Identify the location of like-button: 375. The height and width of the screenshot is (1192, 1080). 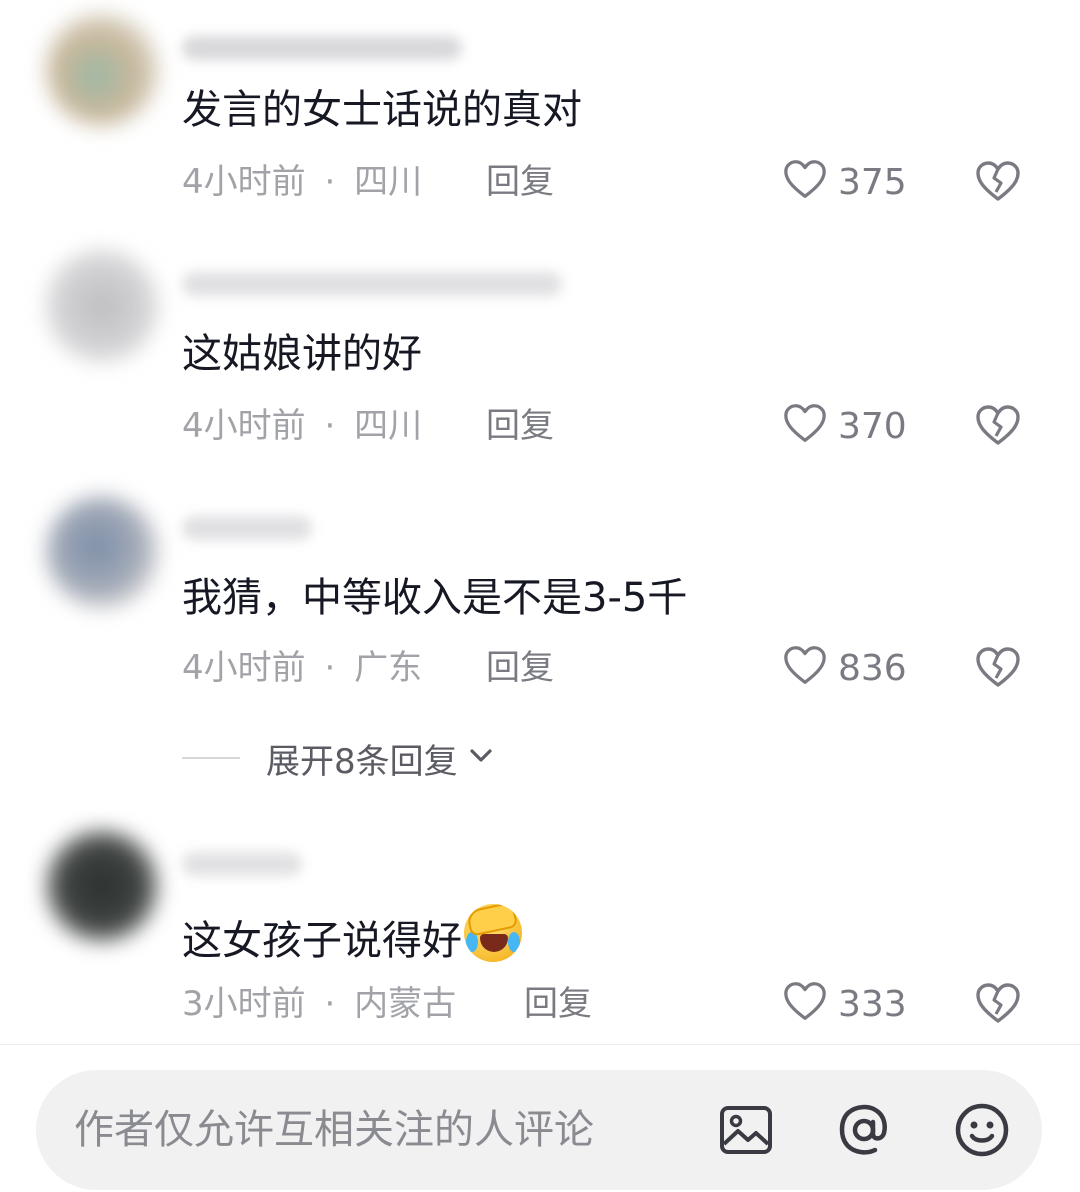
(844, 182).